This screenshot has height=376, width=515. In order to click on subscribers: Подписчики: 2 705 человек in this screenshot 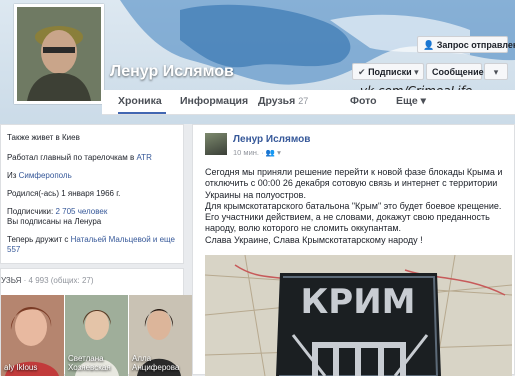, I will do `click(57, 211)`.